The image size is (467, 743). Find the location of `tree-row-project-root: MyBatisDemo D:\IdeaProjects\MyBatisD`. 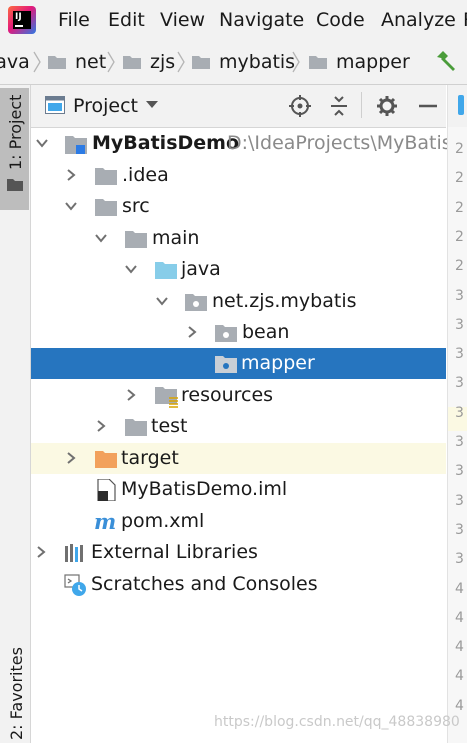

tree-row-project-root: MyBatisDemo D:\IdeaProjects\MyBatisD is located at coordinates (248, 143).